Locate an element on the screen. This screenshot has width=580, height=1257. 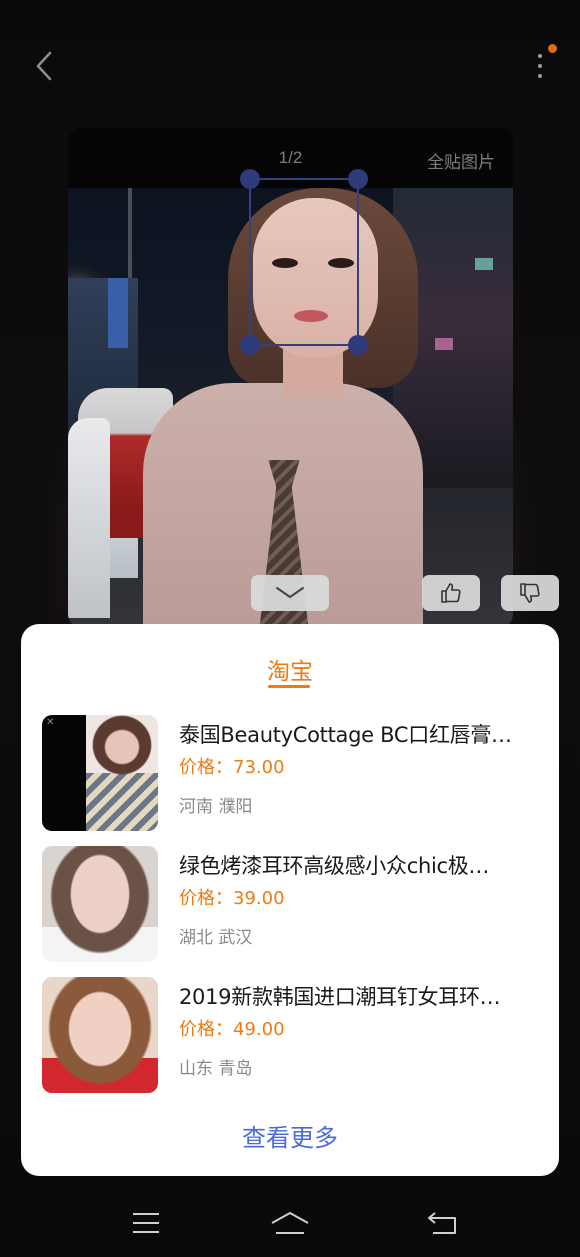
view-more-link: 查看更多 is located at coordinates (290, 1135).